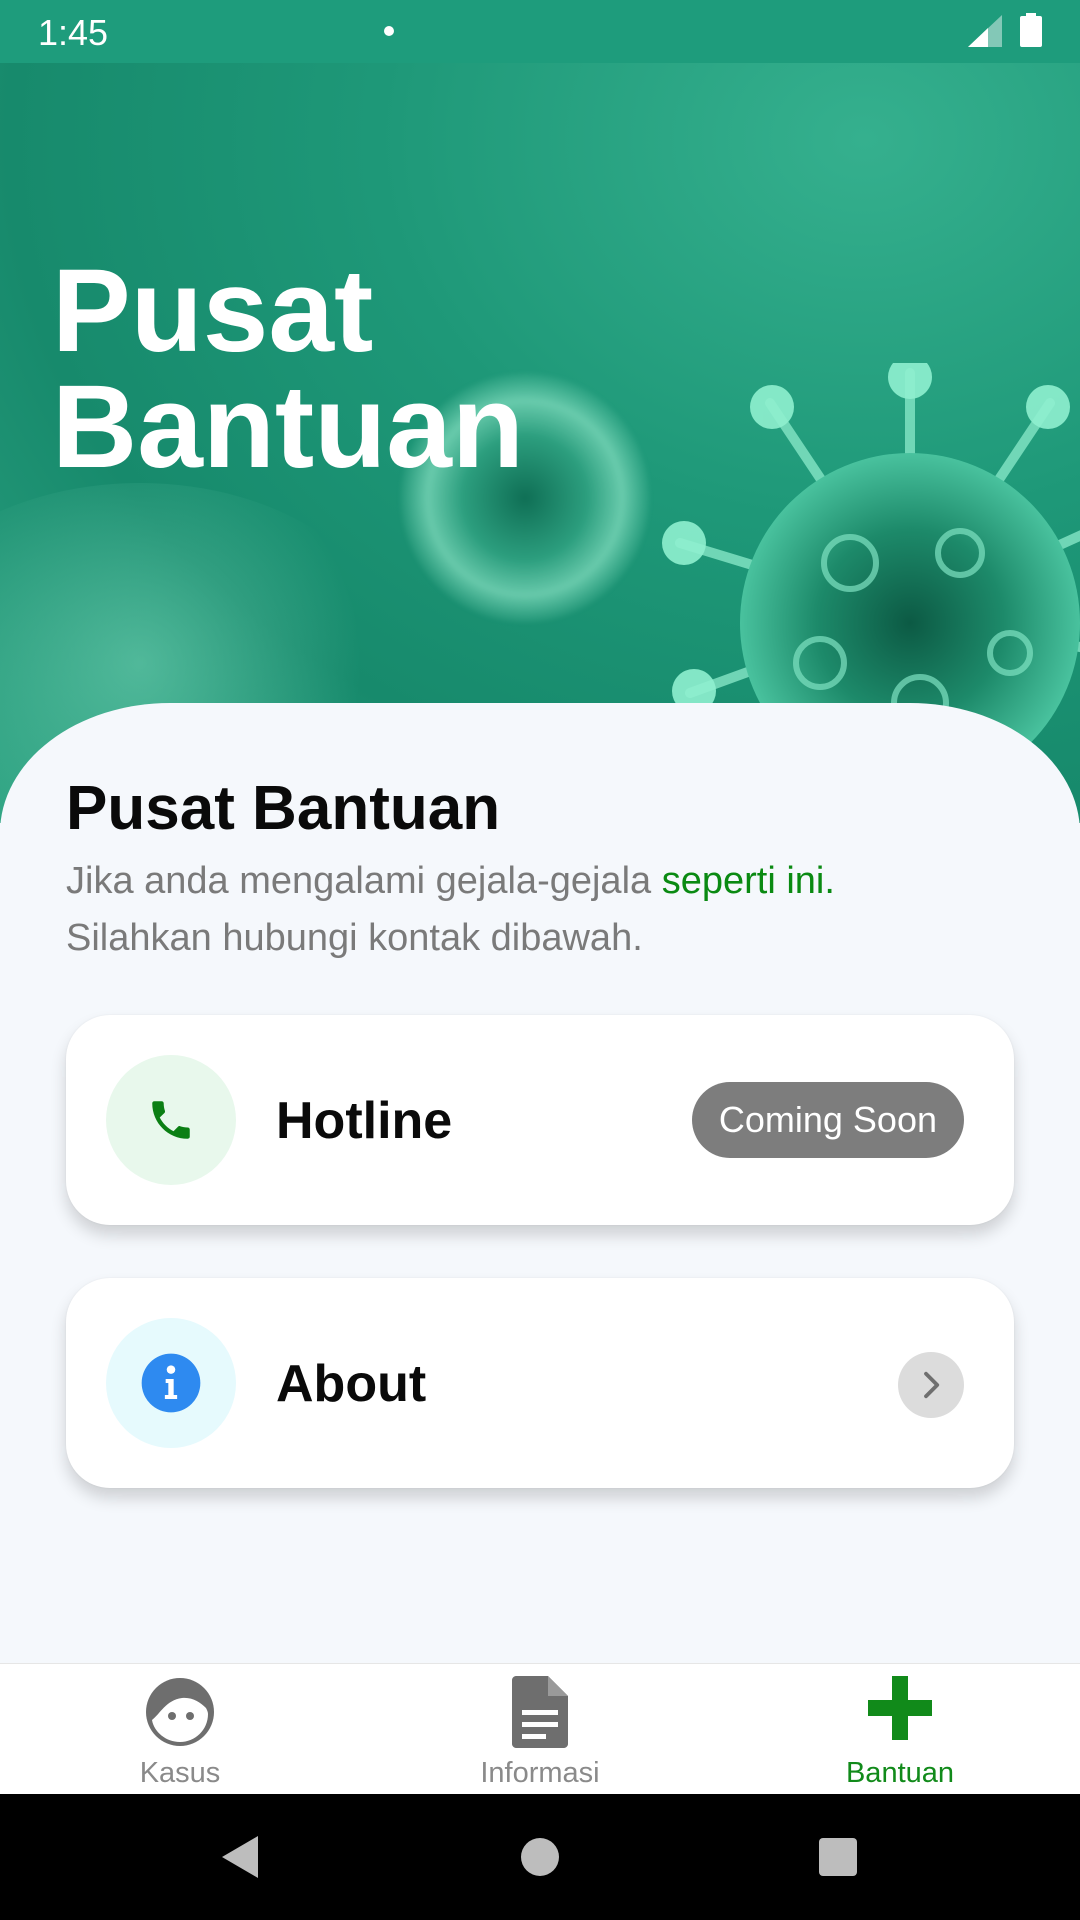 The width and height of the screenshot is (1080, 1920). What do you see at coordinates (389, 31) in the screenshot?
I see `notification-dot-icon` at bounding box center [389, 31].